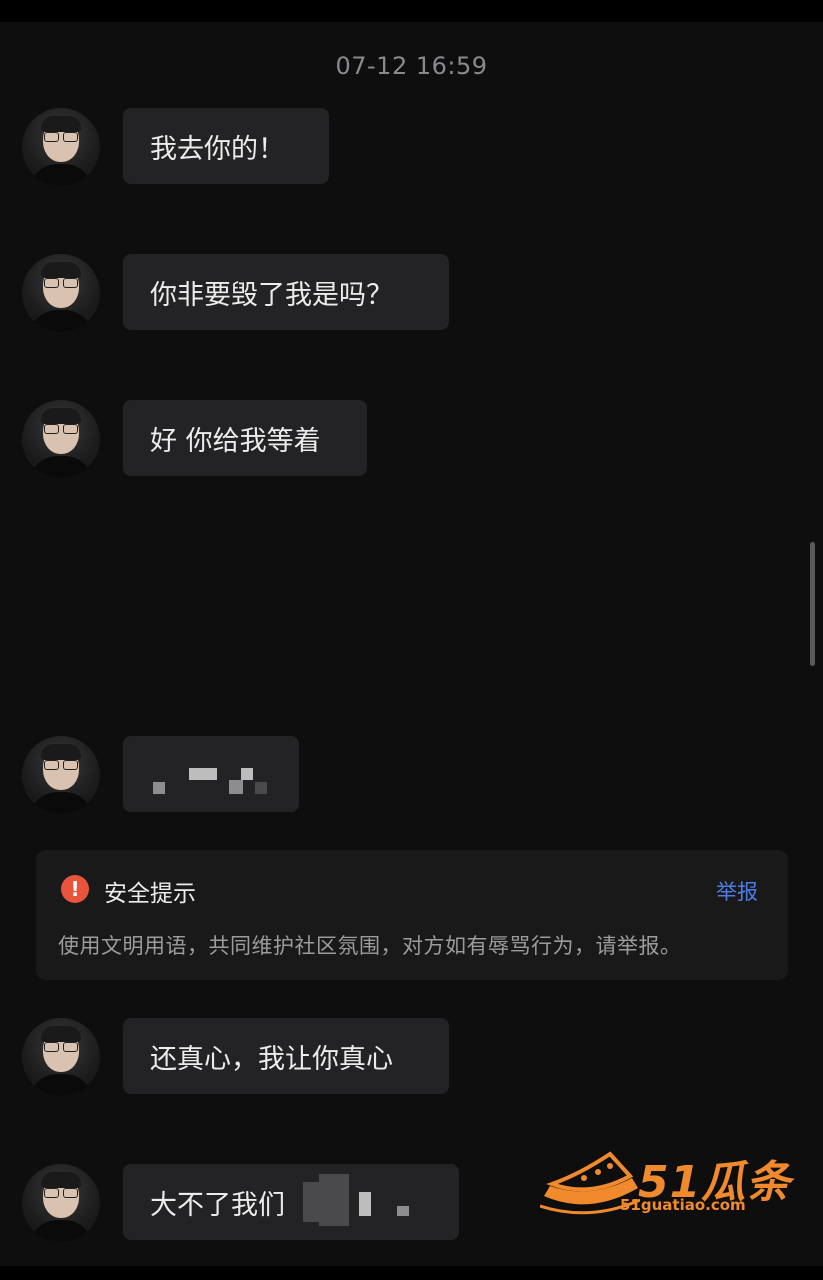  I want to click on message-text: 还真心，我让你真心, so click(271, 1059).